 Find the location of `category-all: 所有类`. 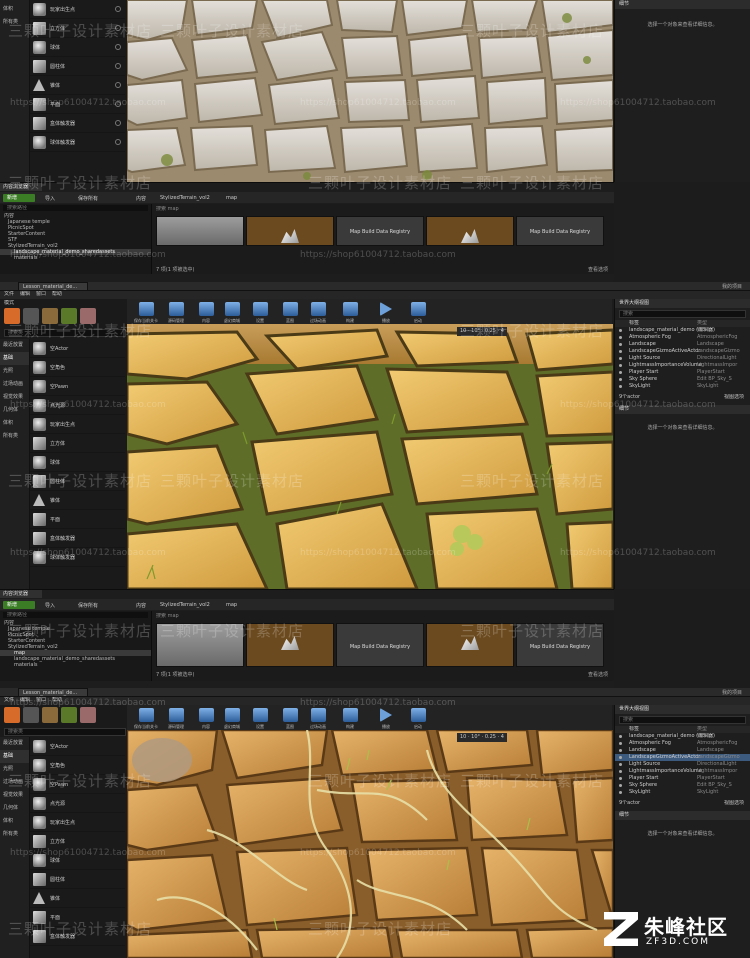

category-all: 所有类 is located at coordinates (14, 436).